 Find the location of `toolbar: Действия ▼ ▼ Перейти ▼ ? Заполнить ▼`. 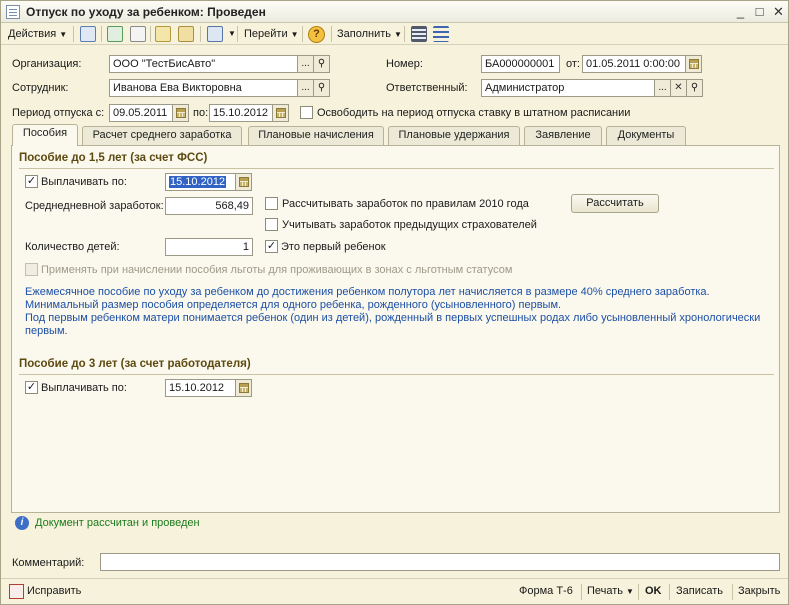

toolbar: Действия ▼ ▼ Перейти ▼ ? Заполнить ▼ is located at coordinates (394, 34).